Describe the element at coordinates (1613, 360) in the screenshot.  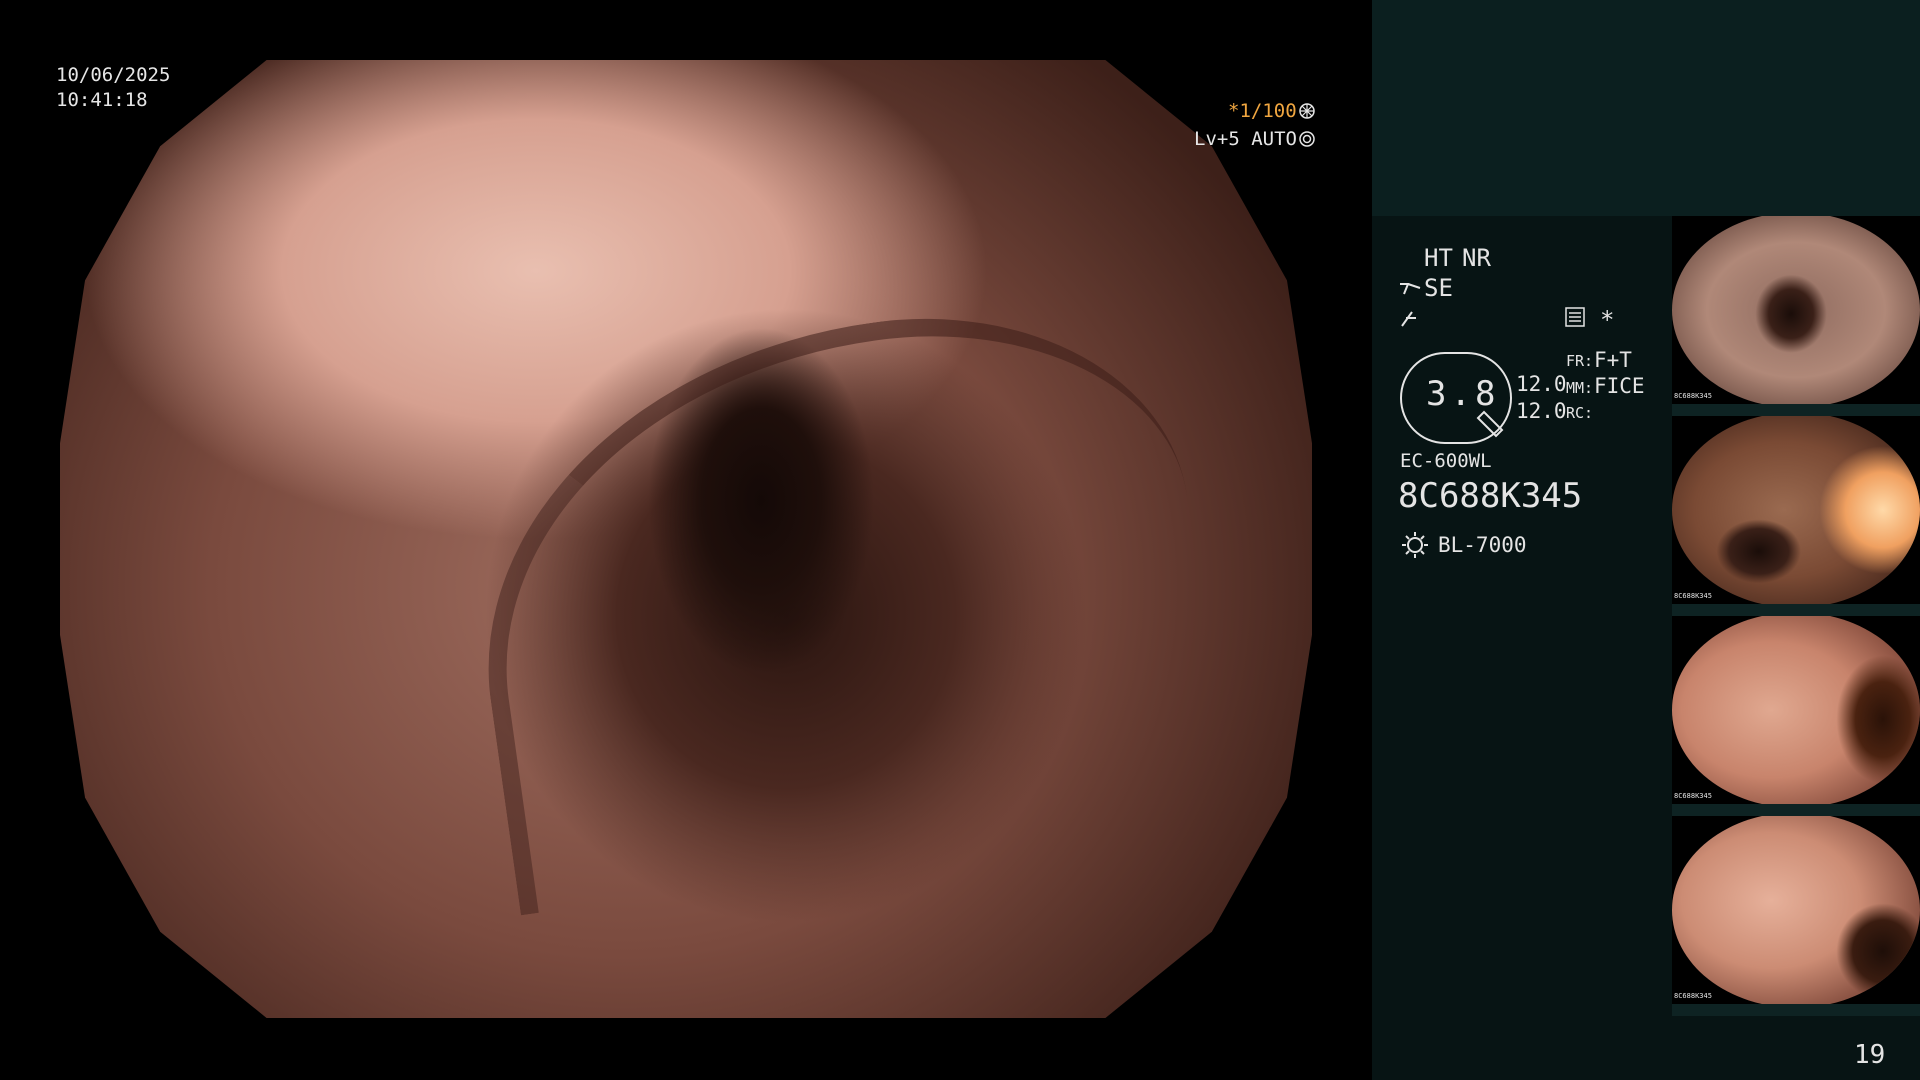
I see `fr-value: F+T` at that location.